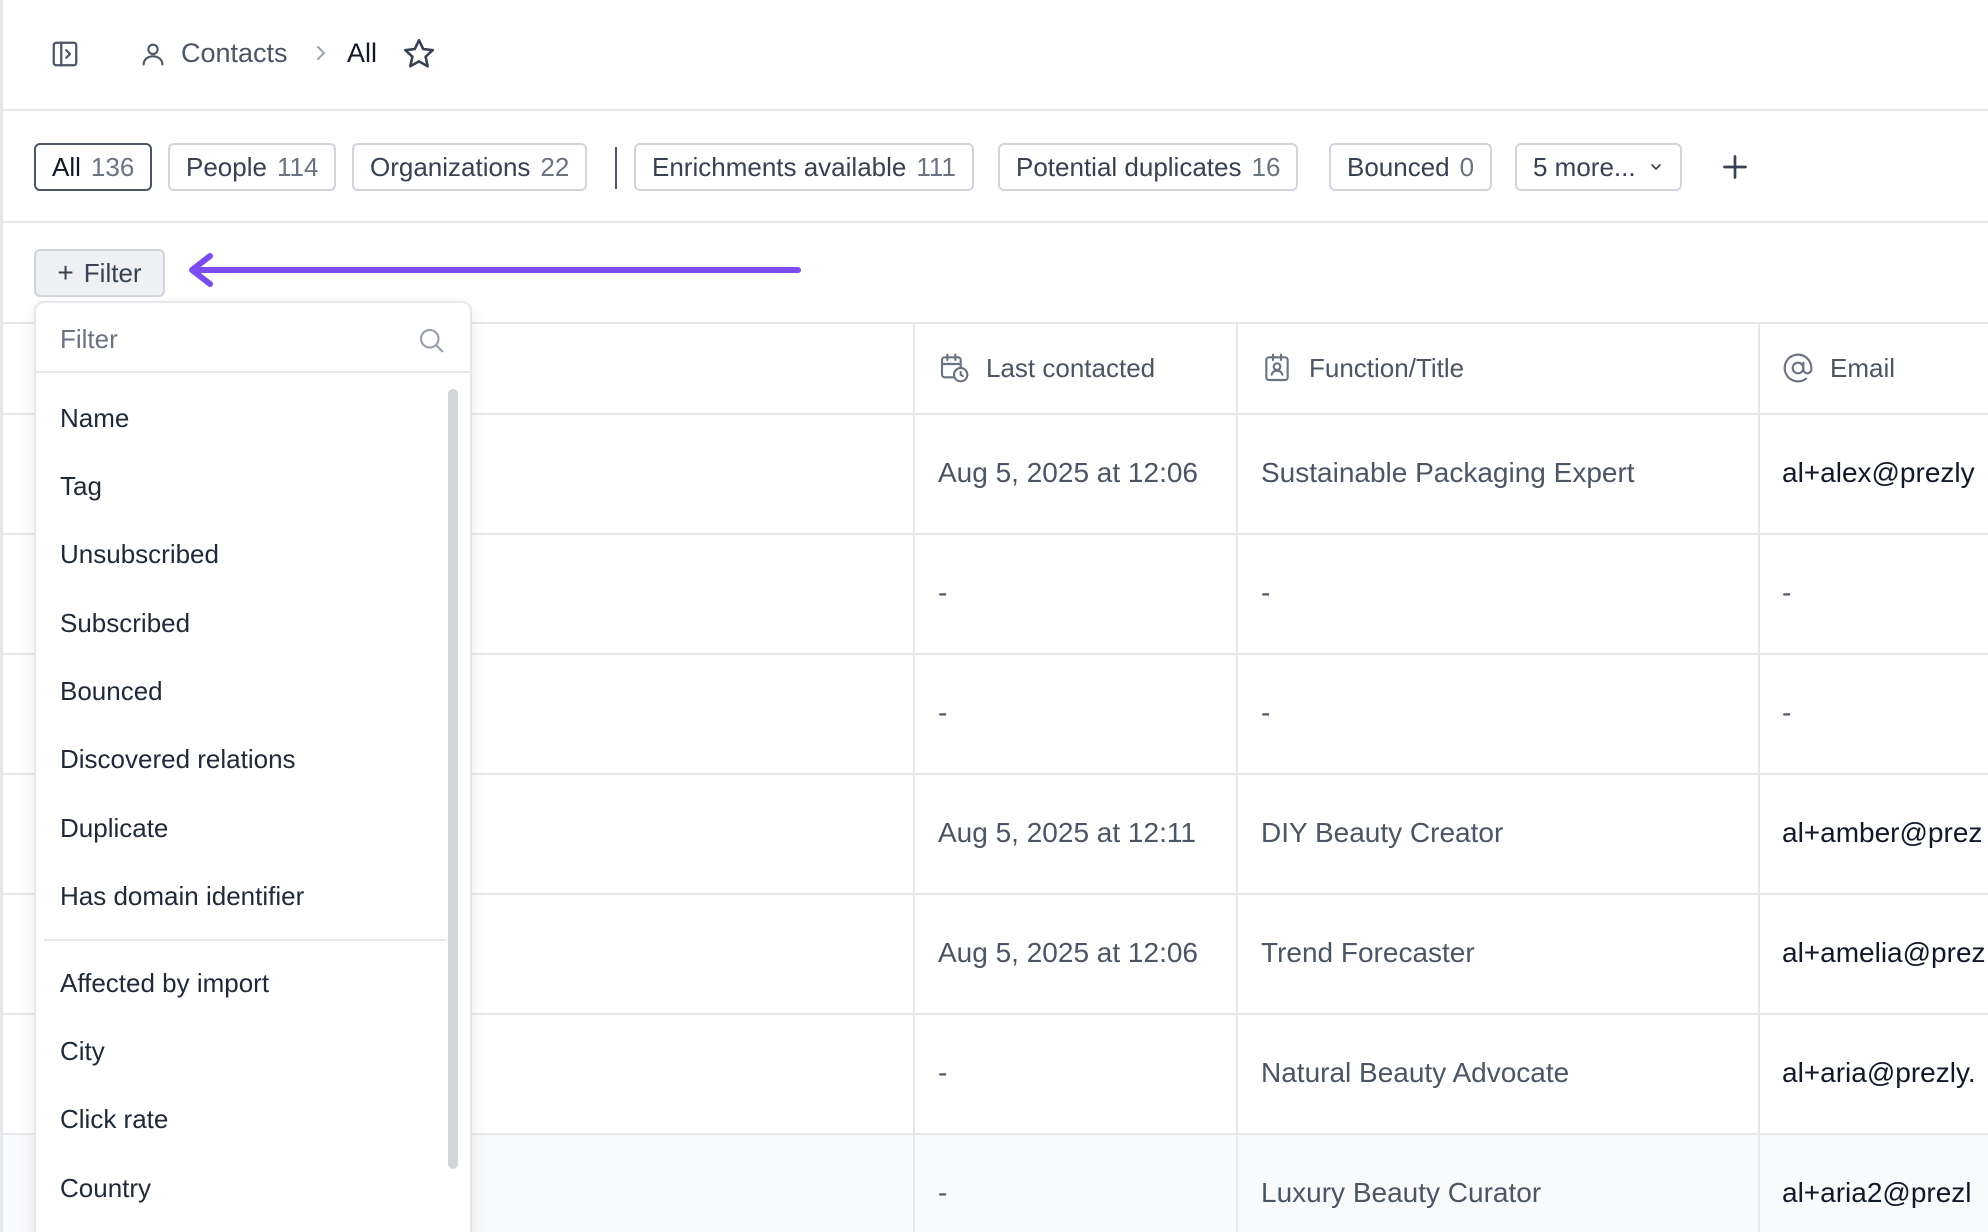  I want to click on chevron-down-icon, so click(1655, 167).